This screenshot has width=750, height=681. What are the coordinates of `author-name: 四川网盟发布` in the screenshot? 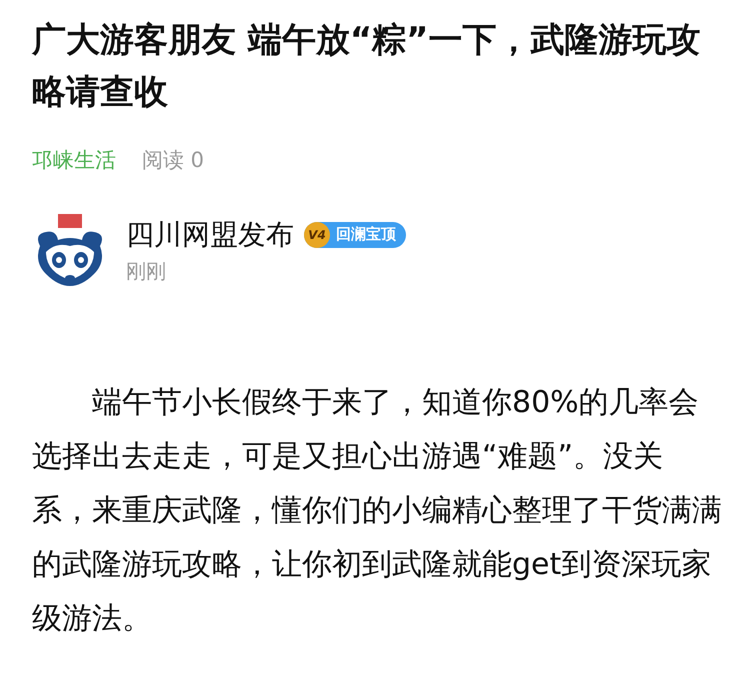 It's located at (210, 235).